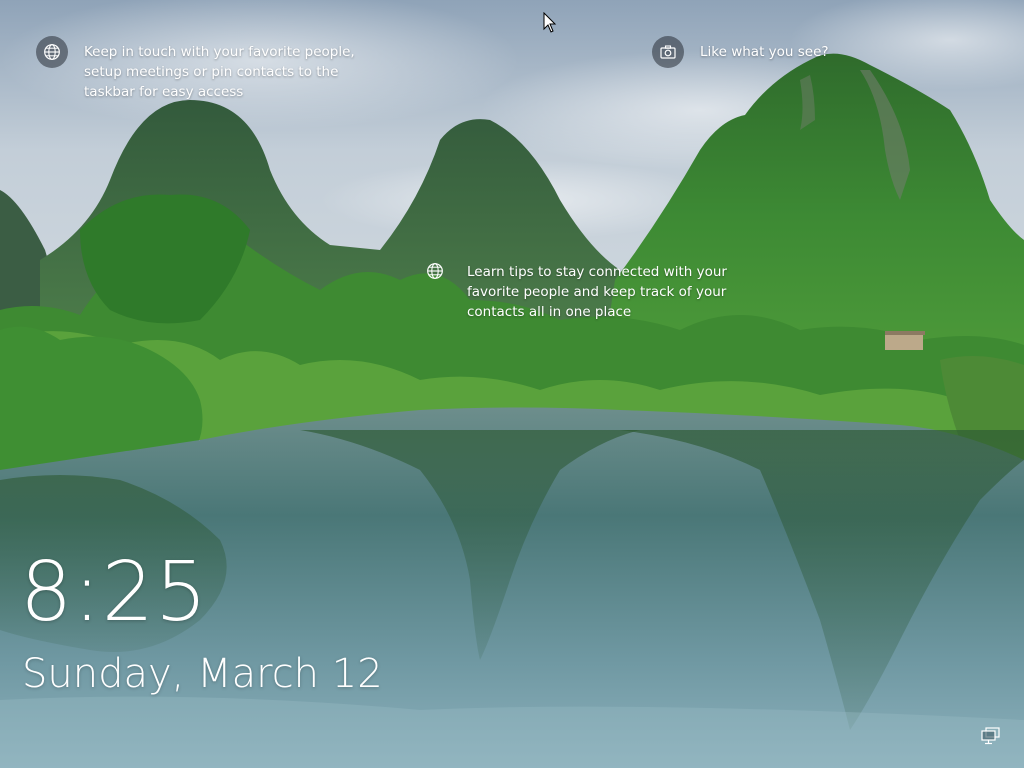 The width and height of the screenshot is (1024, 768). I want to click on tip-like-what-you-see: Like what you see?, so click(740, 52).